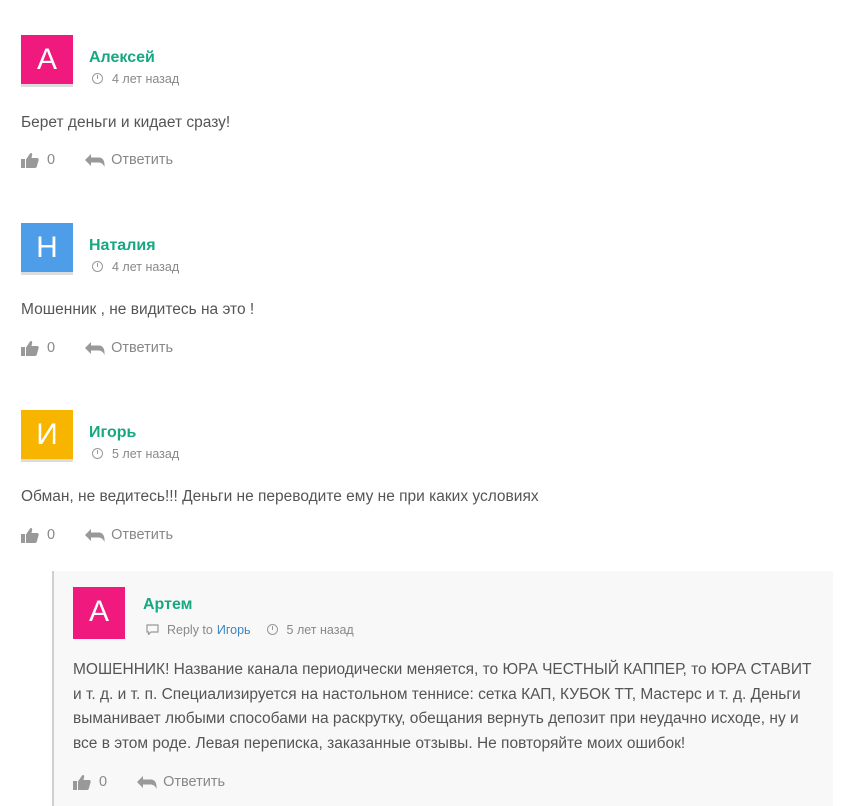 This screenshot has width=853, height=806. What do you see at coordinates (126, 122) in the screenshot?
I see `comment-text: Берет деньги и кидает сразу!` at bounding box center [126, 122].